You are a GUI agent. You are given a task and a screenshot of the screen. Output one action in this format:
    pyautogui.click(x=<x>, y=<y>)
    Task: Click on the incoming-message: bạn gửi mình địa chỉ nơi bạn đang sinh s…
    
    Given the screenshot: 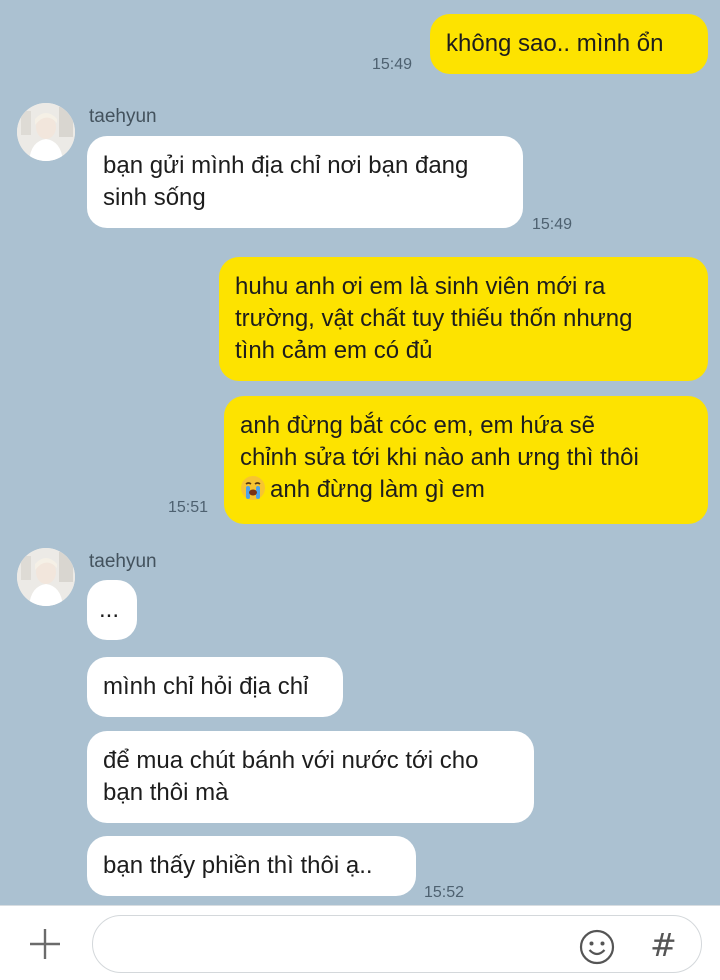 What is the action you would take?
    pyautogui.click(x=305, y=182)
    